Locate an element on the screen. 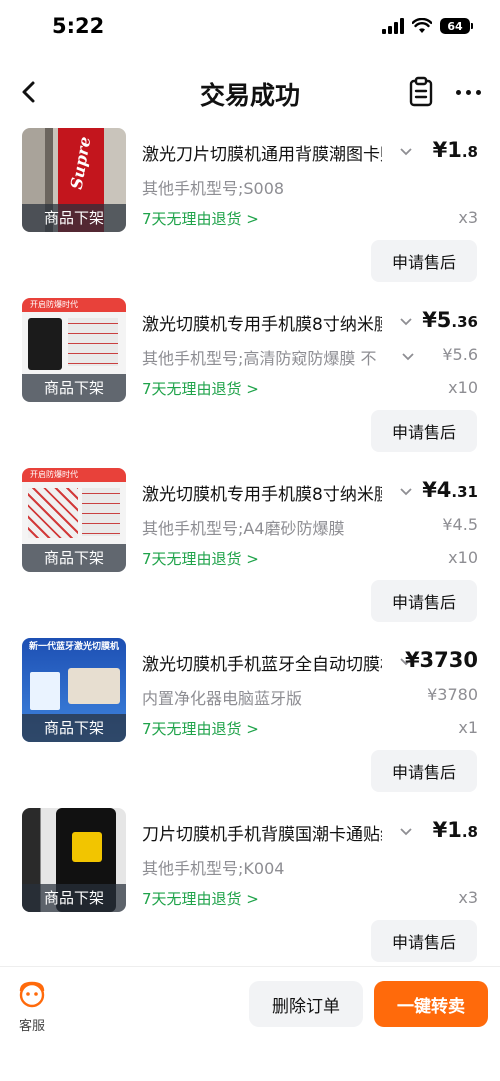  product-title: 刀片切膜机手机背膜国潮卡通贴纸 is located at coordinates (262, 832).